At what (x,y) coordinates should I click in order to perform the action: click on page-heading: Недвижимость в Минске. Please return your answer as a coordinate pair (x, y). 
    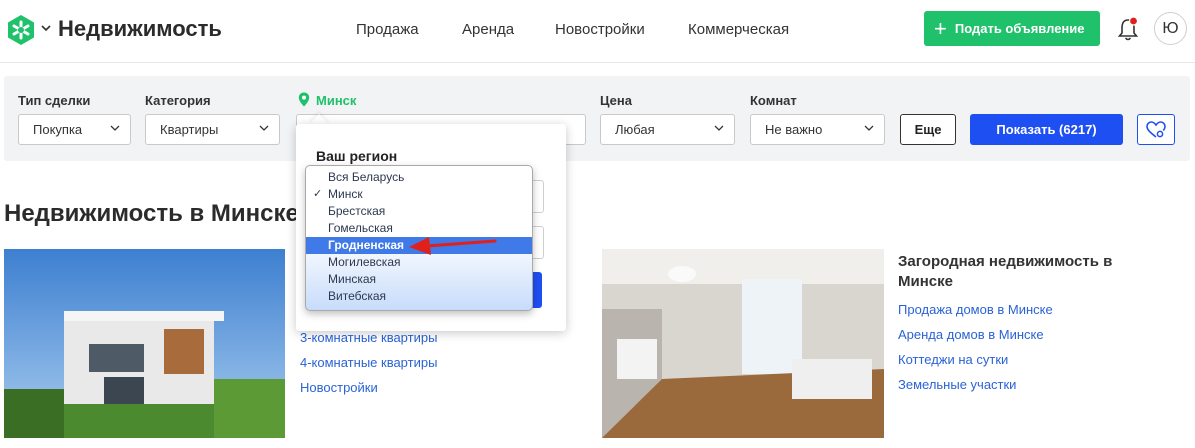
    Looking at the image, I should click on (151, 213).